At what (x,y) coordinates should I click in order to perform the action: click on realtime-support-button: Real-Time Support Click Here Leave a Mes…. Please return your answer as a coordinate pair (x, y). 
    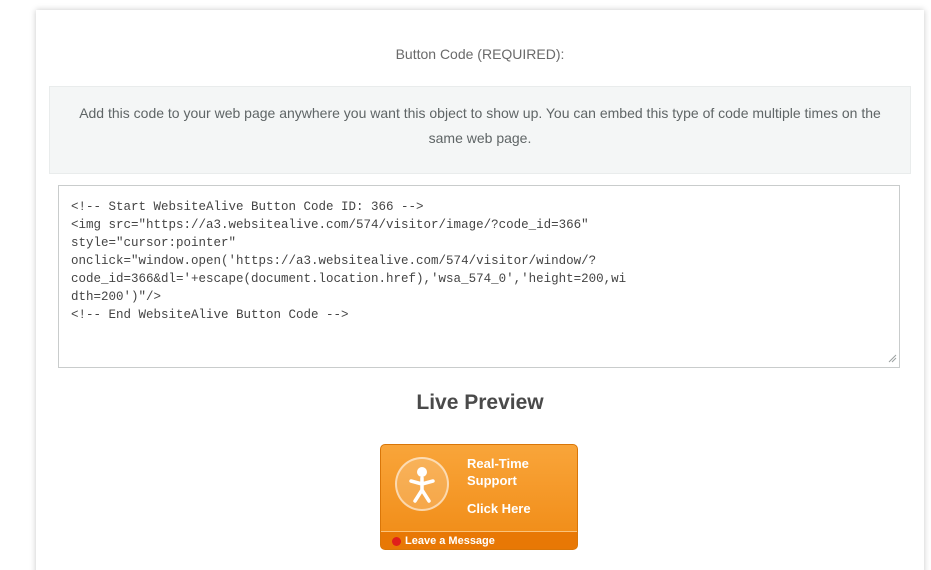
    Looking at the image, I should click on (479, 497).